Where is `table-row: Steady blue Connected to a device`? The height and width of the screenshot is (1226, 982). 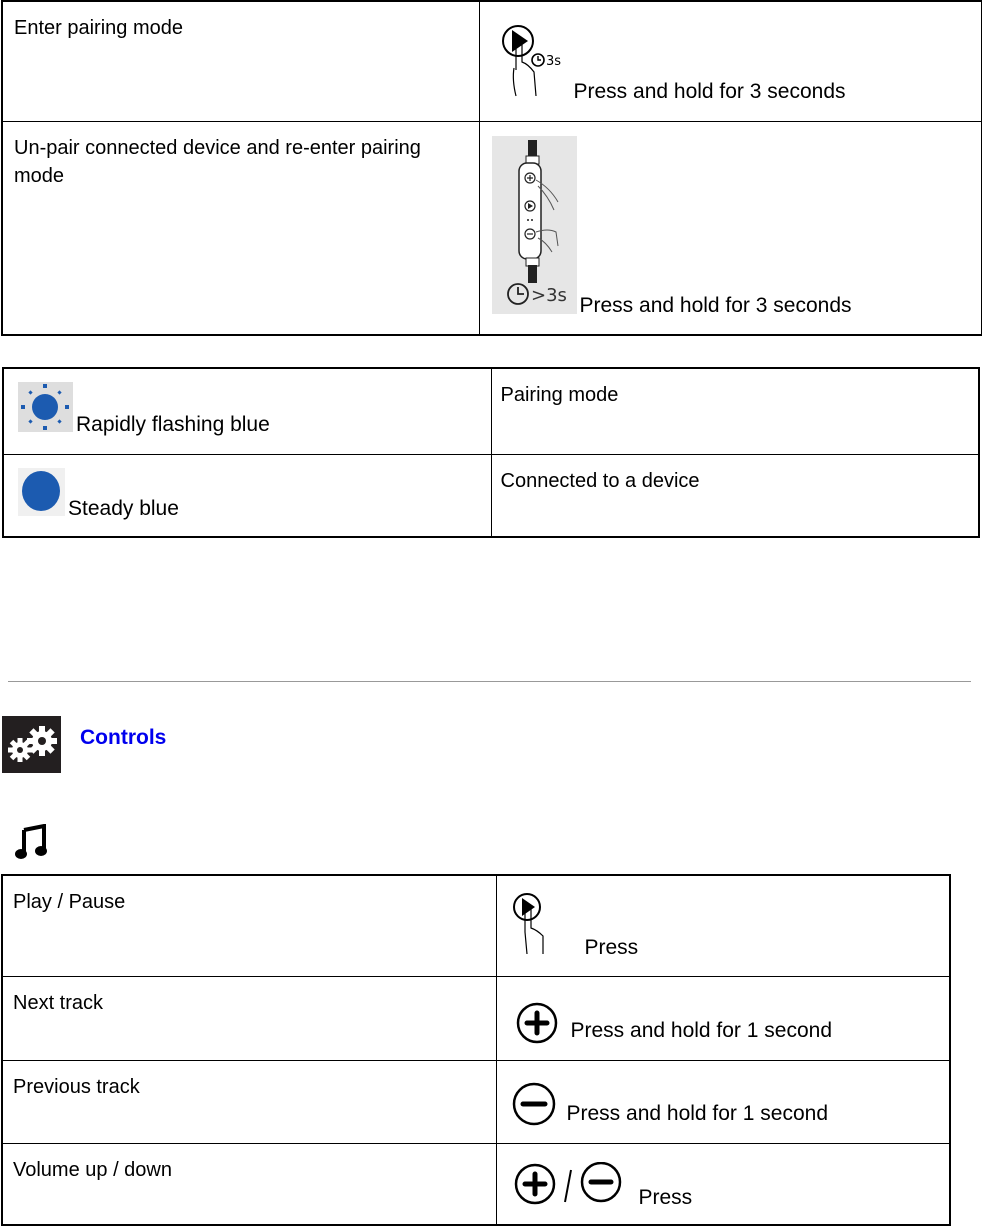
table-row: Steady blue Connected to a device is located at coordinates (491, 495).